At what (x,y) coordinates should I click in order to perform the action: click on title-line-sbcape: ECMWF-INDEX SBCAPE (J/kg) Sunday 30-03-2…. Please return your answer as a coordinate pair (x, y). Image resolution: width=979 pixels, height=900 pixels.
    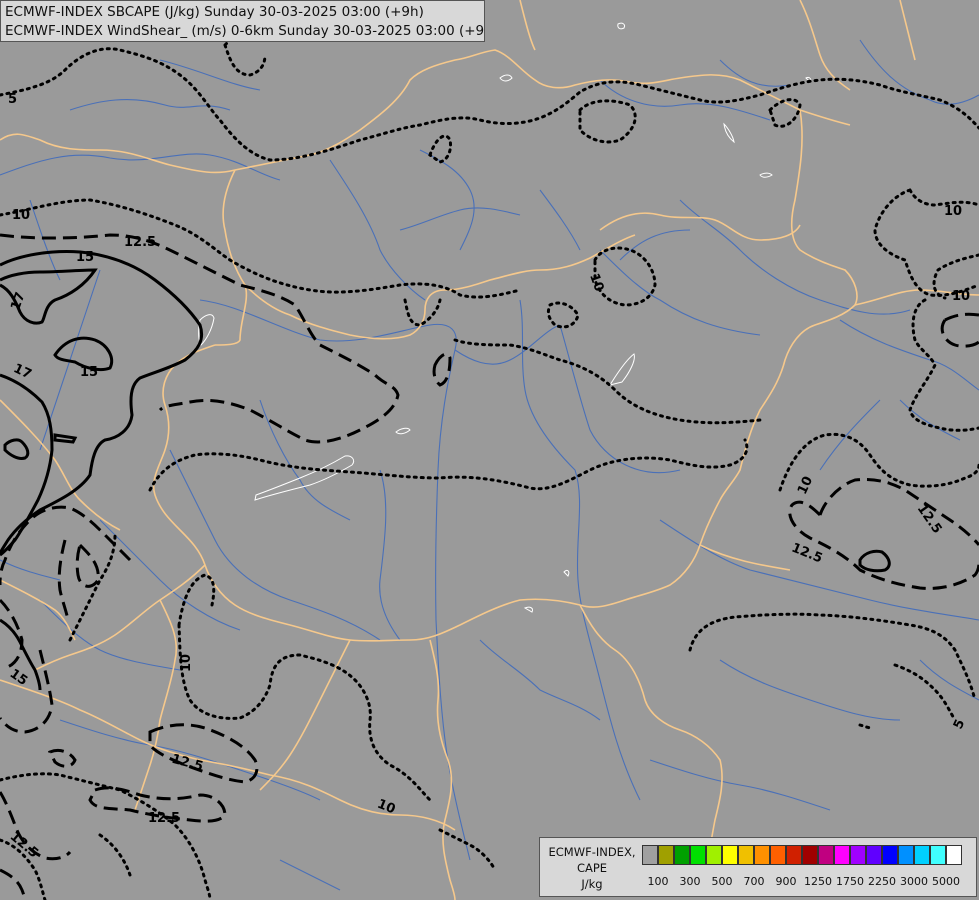
    Looking at the image, I should click on (214, 12).